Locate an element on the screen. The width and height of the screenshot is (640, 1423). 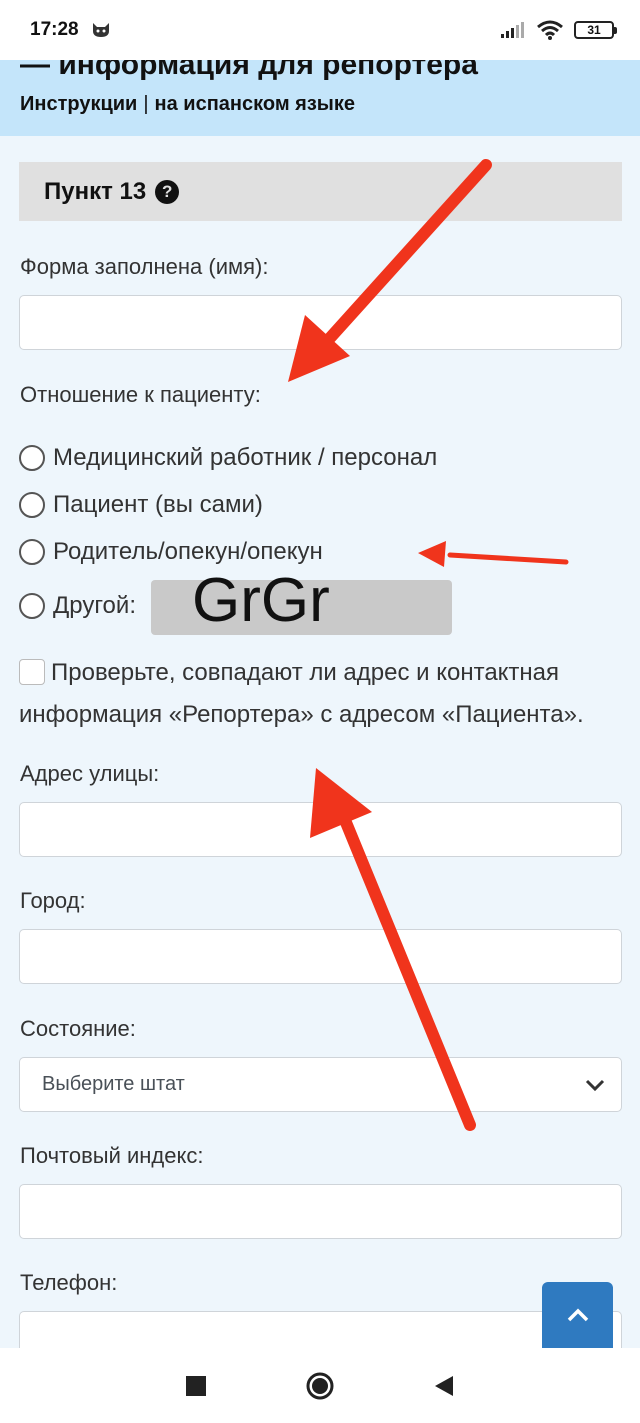
status-left: 17:28 is located at coordinates (70, 30).